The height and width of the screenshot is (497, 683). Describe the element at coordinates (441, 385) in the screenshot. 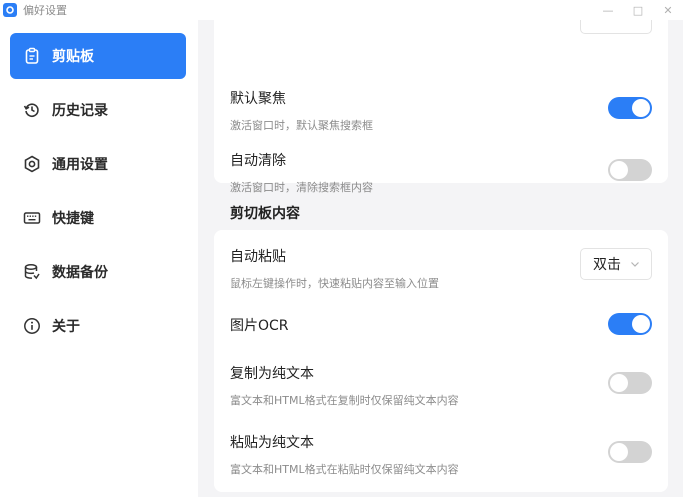

I see `copy-plain-row: 复制为纯文本 富文本和HTML格式在复制时仅保留纯文本内容` at that location.